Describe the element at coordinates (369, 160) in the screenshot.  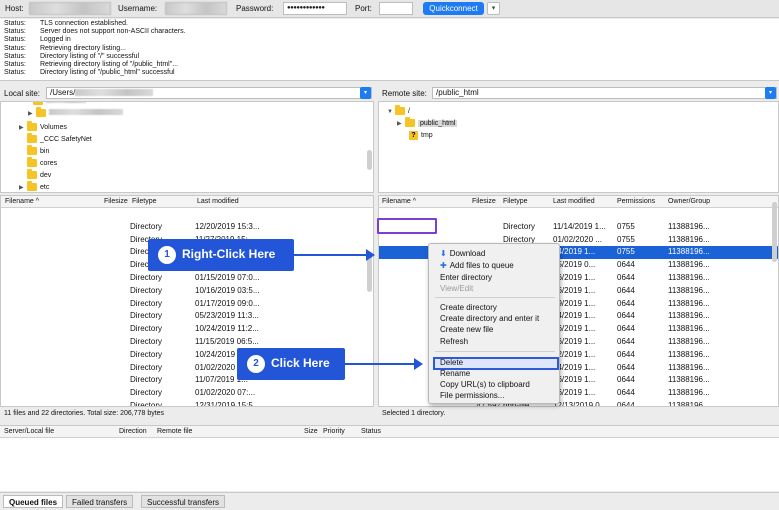
I see `local-tree-scrollbar` at that location.